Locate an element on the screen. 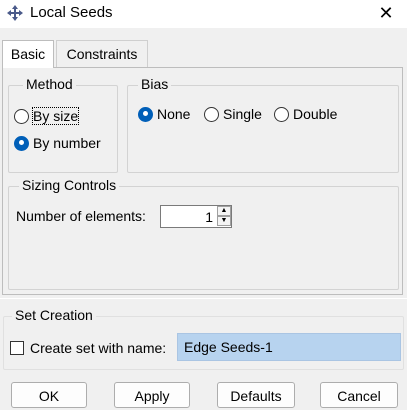 Image resolution: width=407 pixels, height=410 pixels. radio-by-number: By number is located at coordinates (57, 143).